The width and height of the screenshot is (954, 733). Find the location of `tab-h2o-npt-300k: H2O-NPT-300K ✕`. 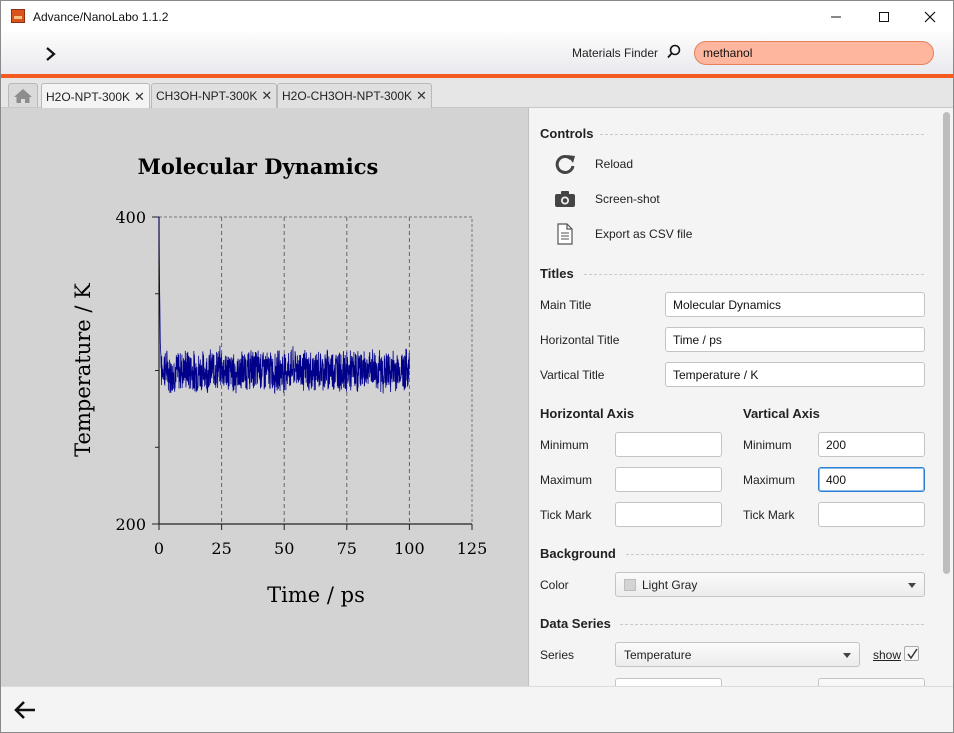

tab-h2o-npt-300k: H2O-NPT-300K ✕ is located at coordinates (95, 96).